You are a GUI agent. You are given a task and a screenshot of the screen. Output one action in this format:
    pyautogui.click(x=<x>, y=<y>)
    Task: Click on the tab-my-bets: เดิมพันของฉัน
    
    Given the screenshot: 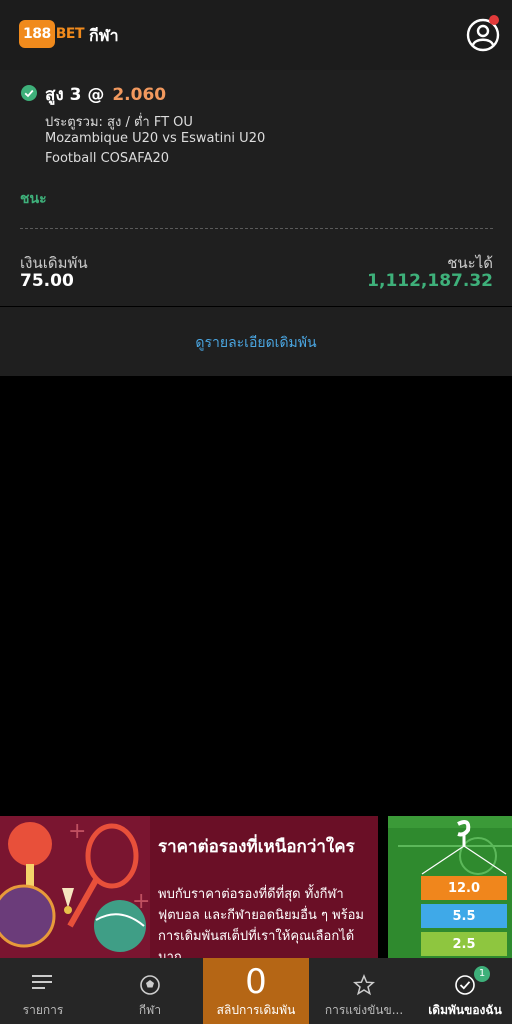 What is the action you would take?
    pyautogui.click(x=465, y=991)
    